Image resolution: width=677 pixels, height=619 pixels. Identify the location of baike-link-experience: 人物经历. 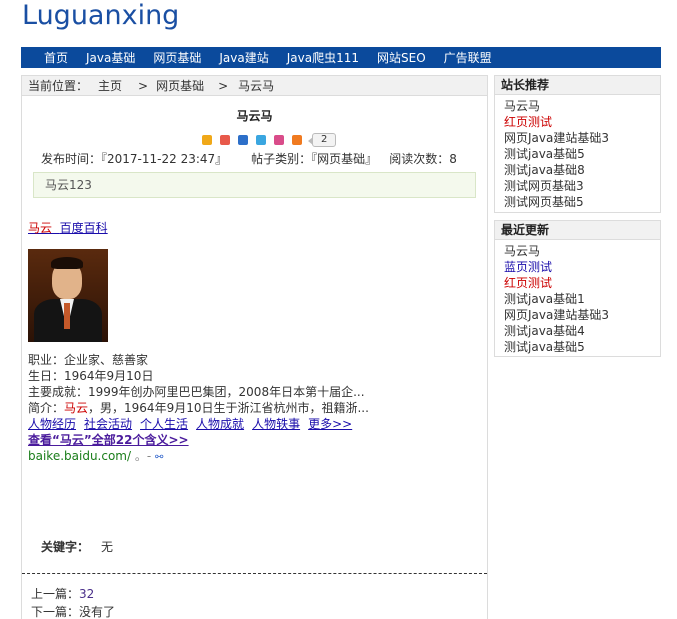
(52, 424).